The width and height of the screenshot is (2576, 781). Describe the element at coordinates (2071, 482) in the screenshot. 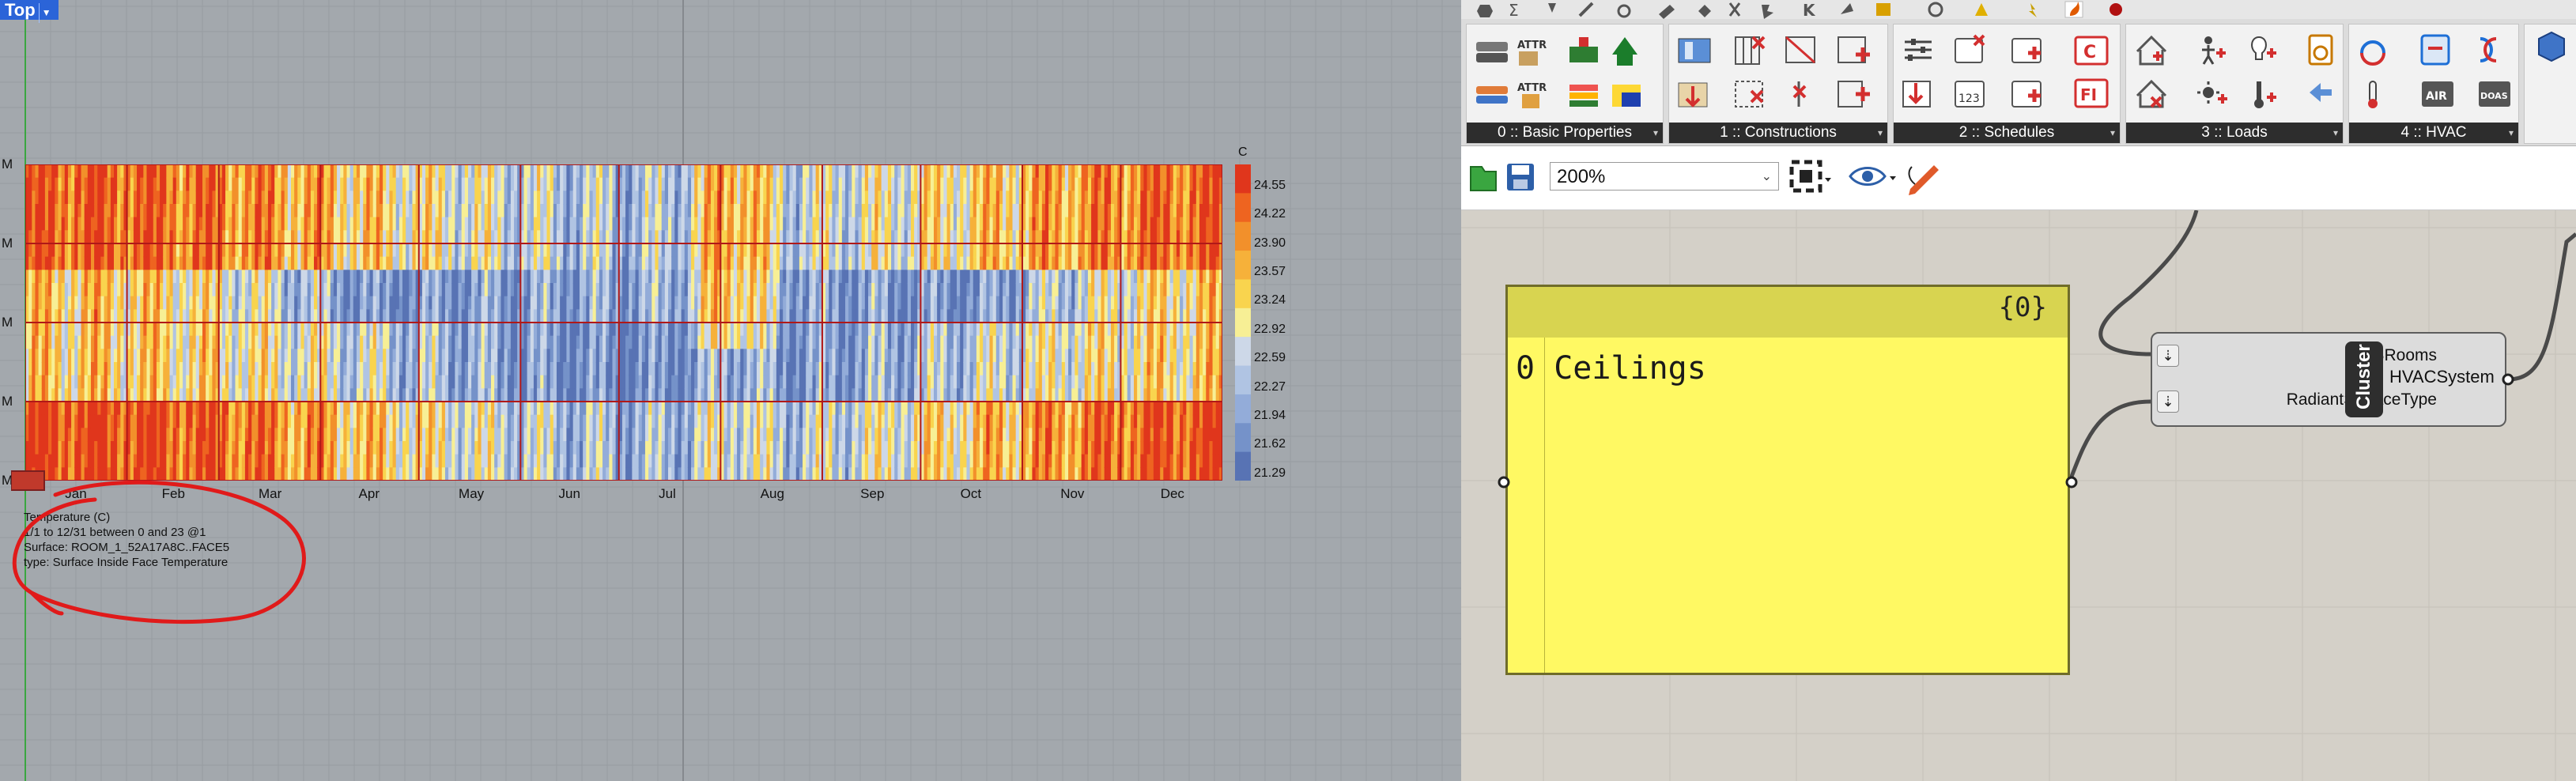

I see `panel-output-grip` at that location.